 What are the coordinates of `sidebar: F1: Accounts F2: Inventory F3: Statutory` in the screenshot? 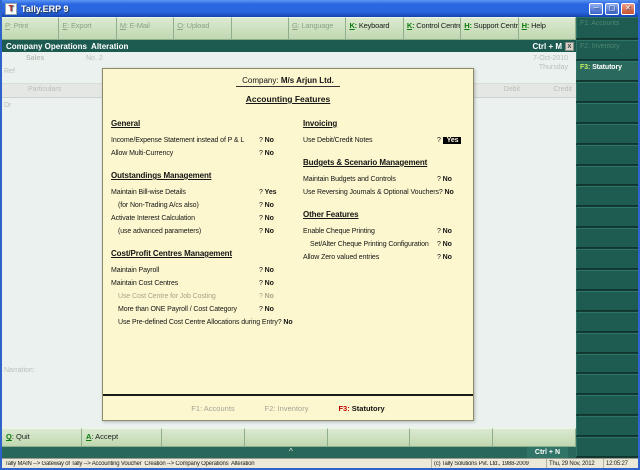 It's located at (607, 237).